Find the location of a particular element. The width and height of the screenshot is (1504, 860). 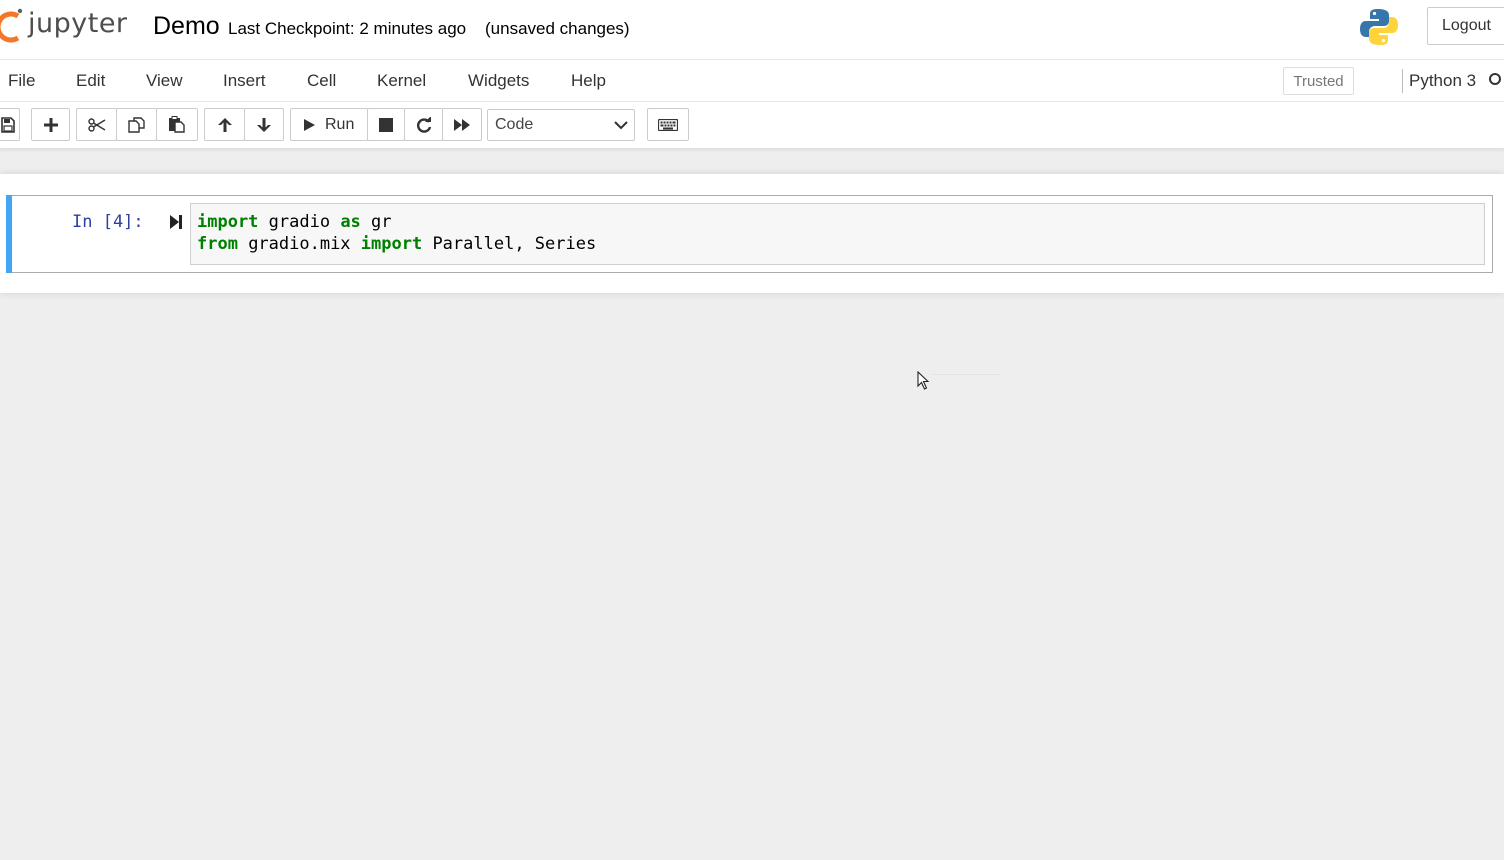

command-palette-button is located at coordinates (668, 124).